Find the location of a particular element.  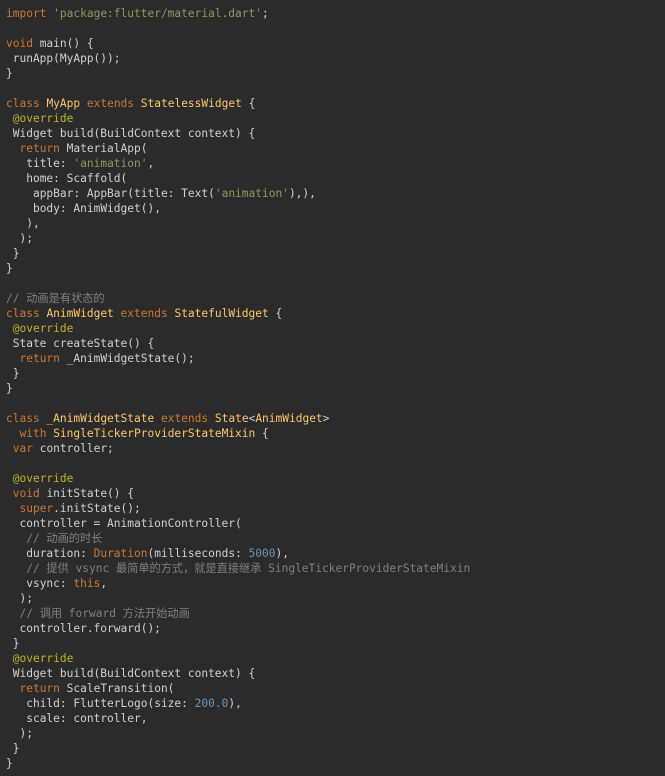

code-line: return MaterialApp( is located at coordinates (335, 148).